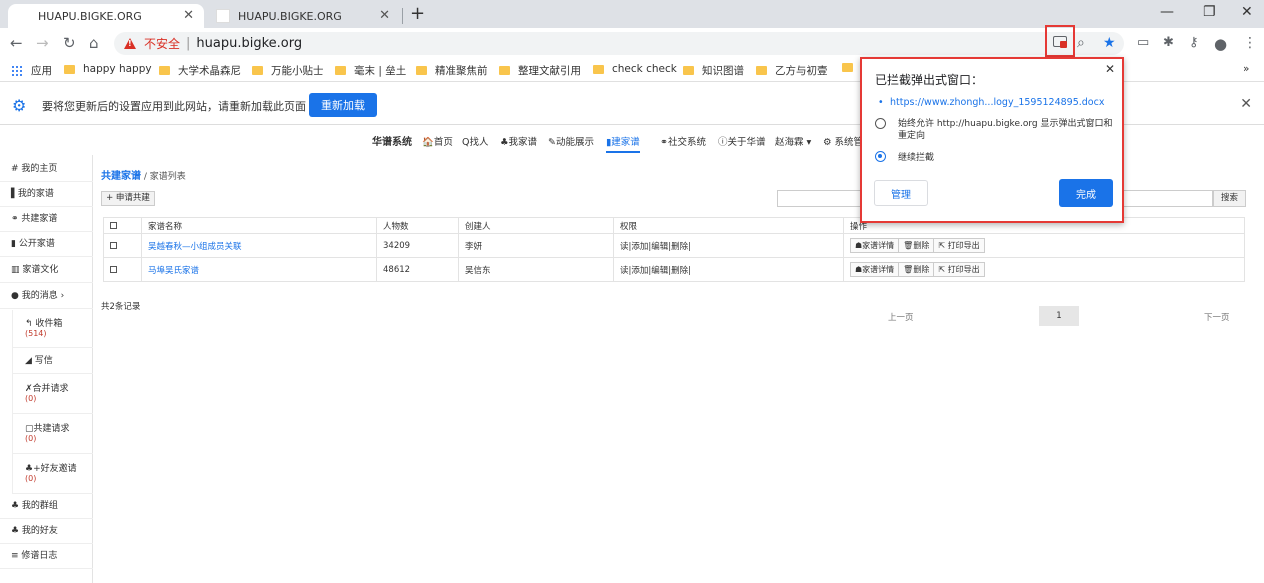 Image resolution: width=1264 pixels, height=583 pixels. Describe the element at coordinates (1060, 41) in the screenshot. I see `popup-blocked-icon` at that location.